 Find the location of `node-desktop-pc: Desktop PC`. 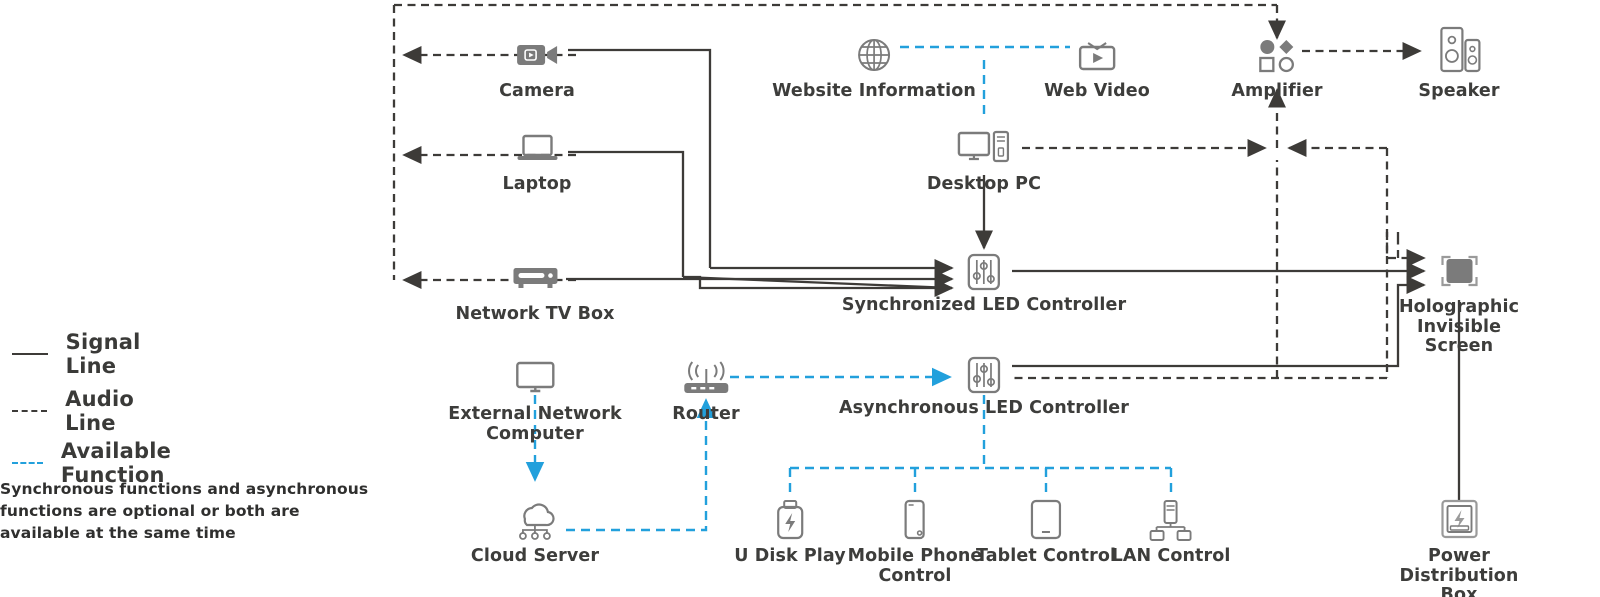

node-desktop-pc: Desktop PC is located at coordinates (984, 160).